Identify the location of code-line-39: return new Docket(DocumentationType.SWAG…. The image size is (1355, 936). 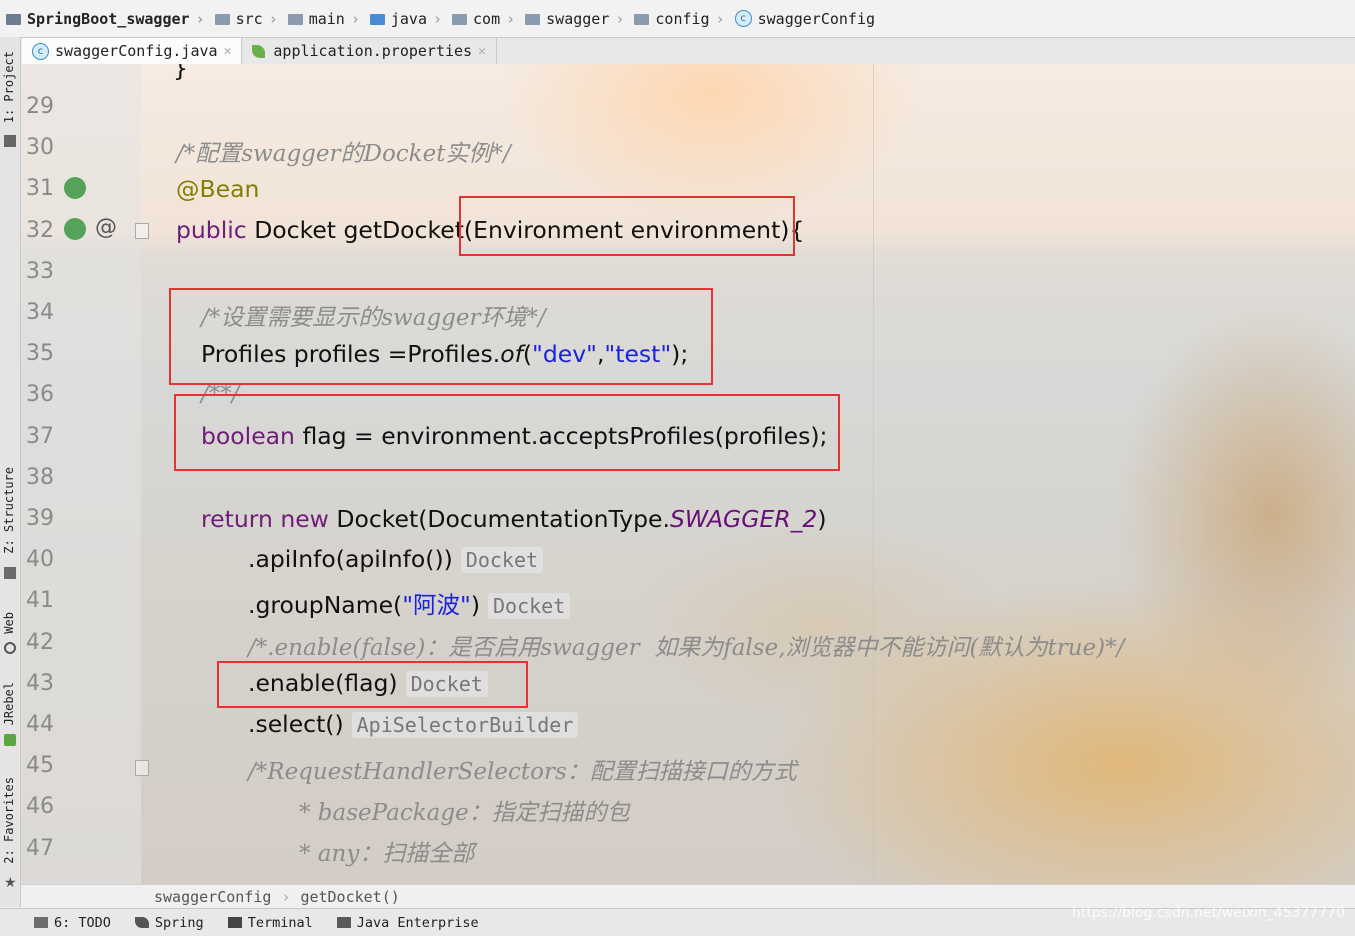
(514, 519).